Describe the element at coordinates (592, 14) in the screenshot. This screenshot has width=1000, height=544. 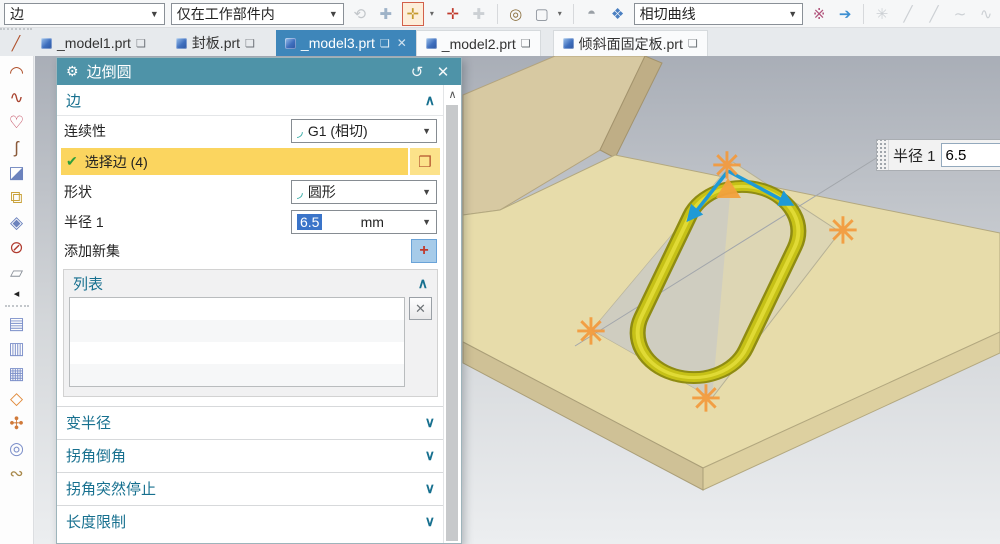
I see `render-style-icon: ◓` at that location.